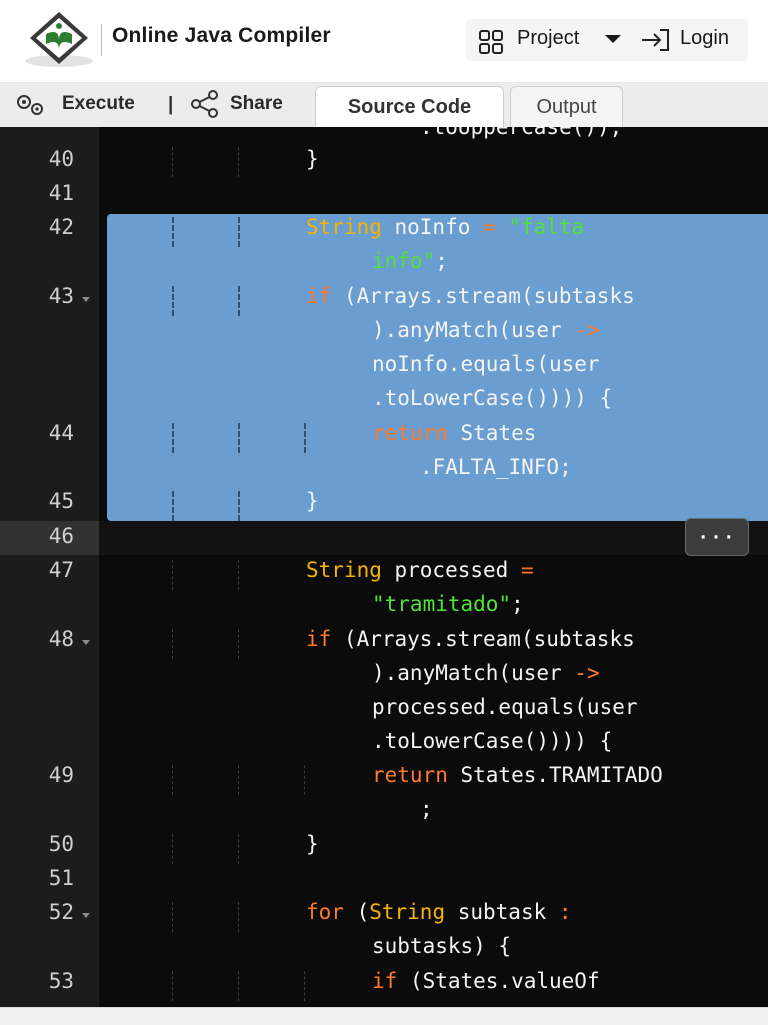  What do you see at coordinates (565, 912) in the screenshot?
I see `code-token-operator: :` at bounding box center [565, 912].